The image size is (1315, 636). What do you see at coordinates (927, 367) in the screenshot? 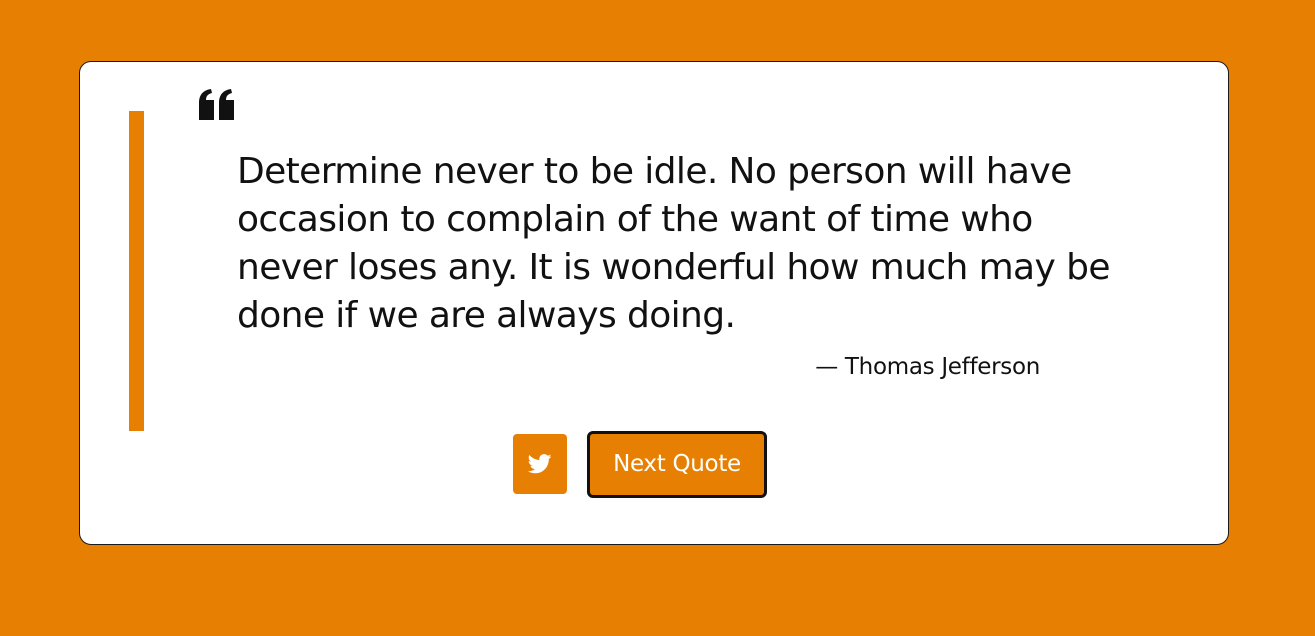
I see `quote-author: — Thomas Jefferson` at bounding box center [927, 367].